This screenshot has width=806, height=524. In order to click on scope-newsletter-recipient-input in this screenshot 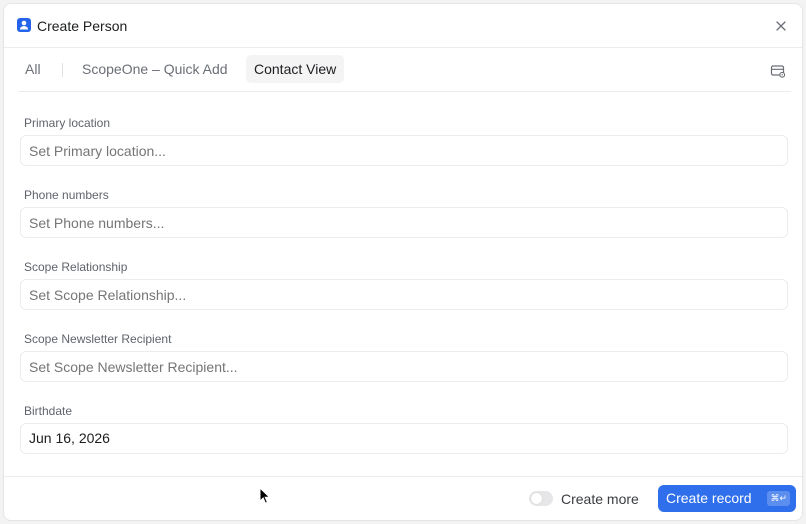, I will do `click(404, 366)`.